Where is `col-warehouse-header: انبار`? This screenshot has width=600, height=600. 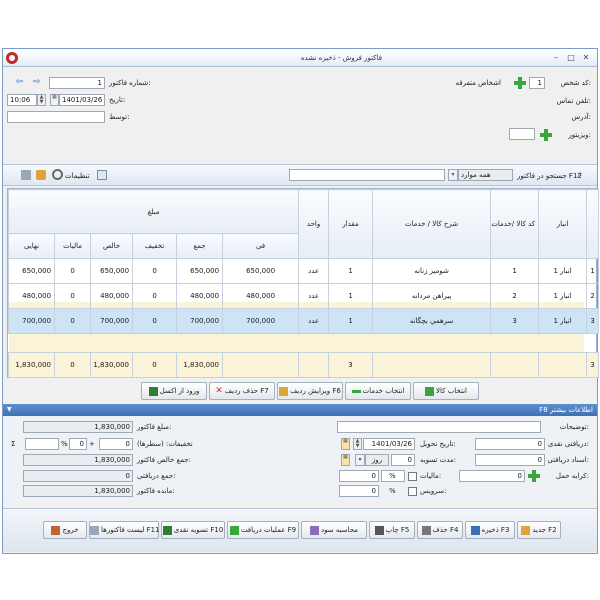
col-warehouse-header: انبار is located at coordinates (563, 224).